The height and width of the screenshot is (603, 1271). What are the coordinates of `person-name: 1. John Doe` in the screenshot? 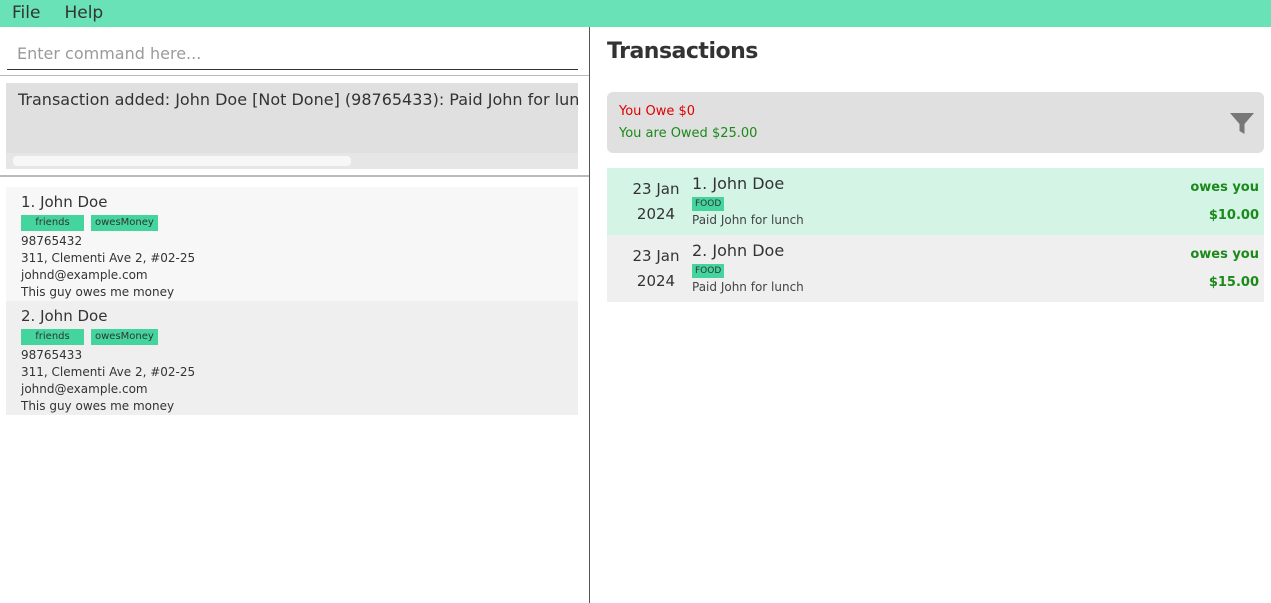 It's located at (64, 202).